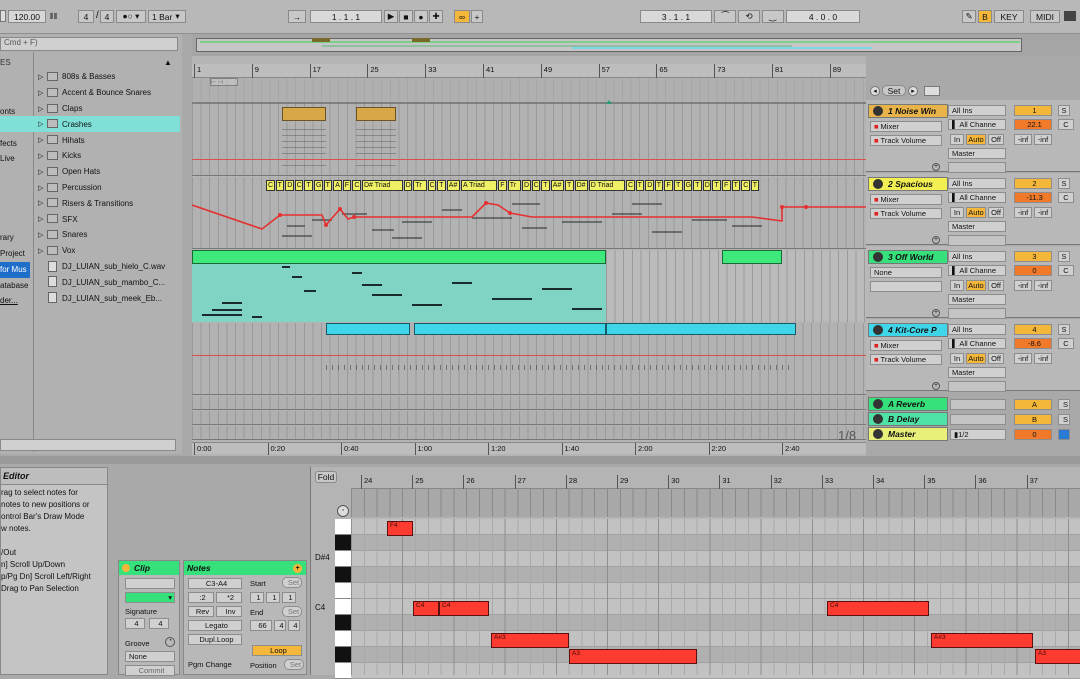 This screenshot has height=679, width=1080. Describe the element at coordinates (53, 17) in the screenshot. I see `nudge-icon: ⦀⦀` at that location.